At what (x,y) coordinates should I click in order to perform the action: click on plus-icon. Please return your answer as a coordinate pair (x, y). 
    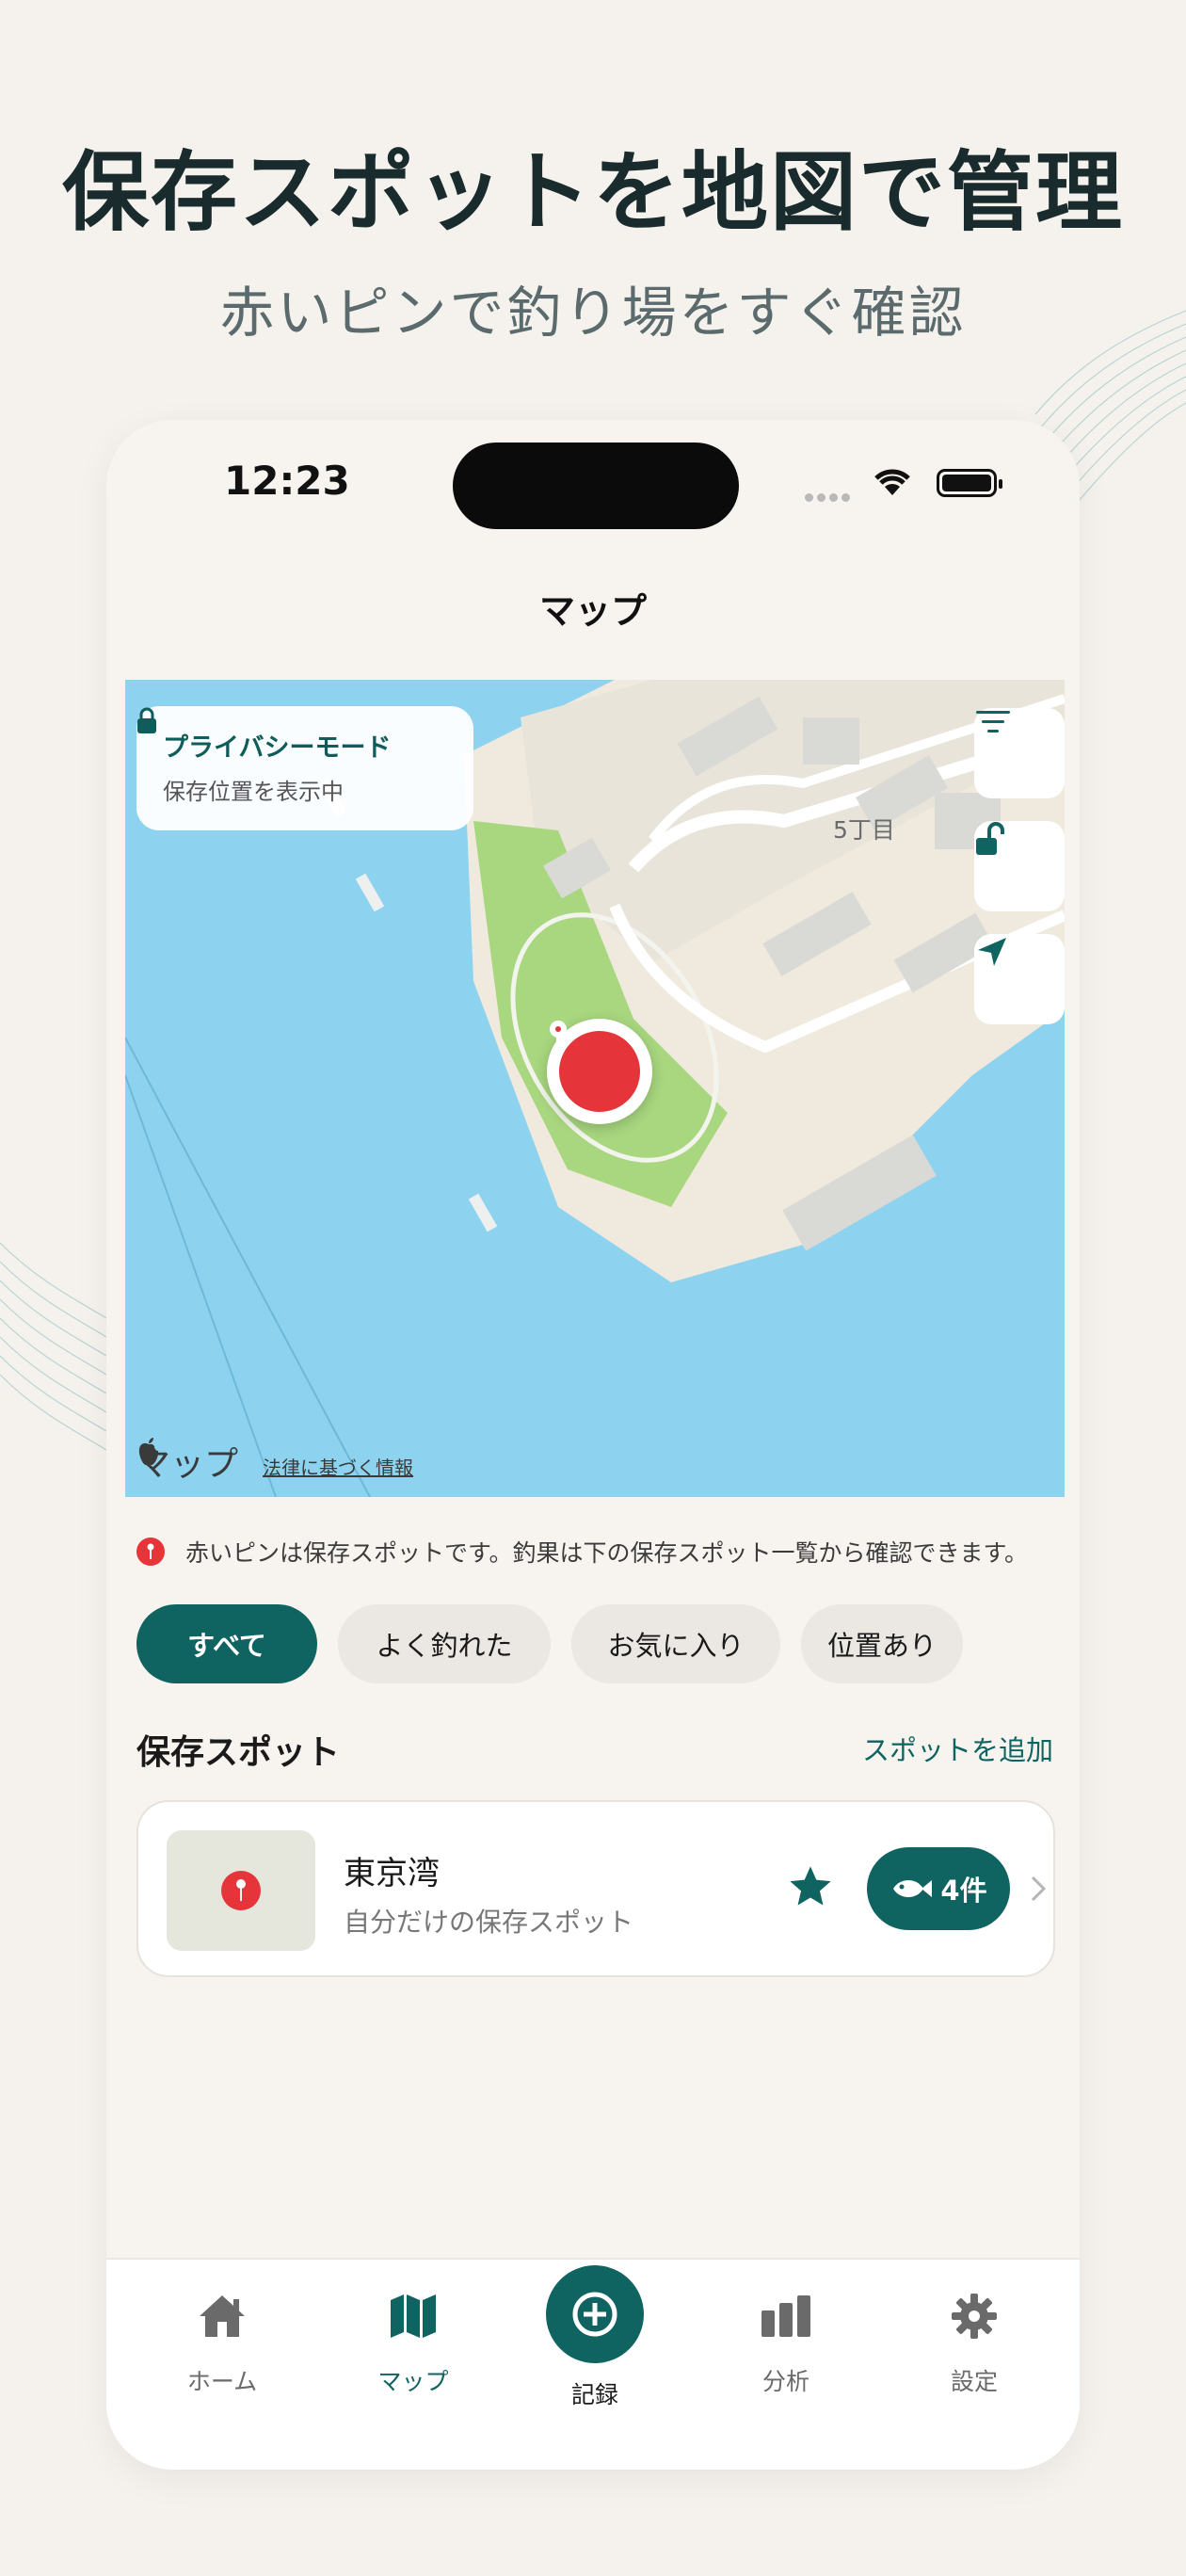
    Looking at the image, I should click on (594, 2314).